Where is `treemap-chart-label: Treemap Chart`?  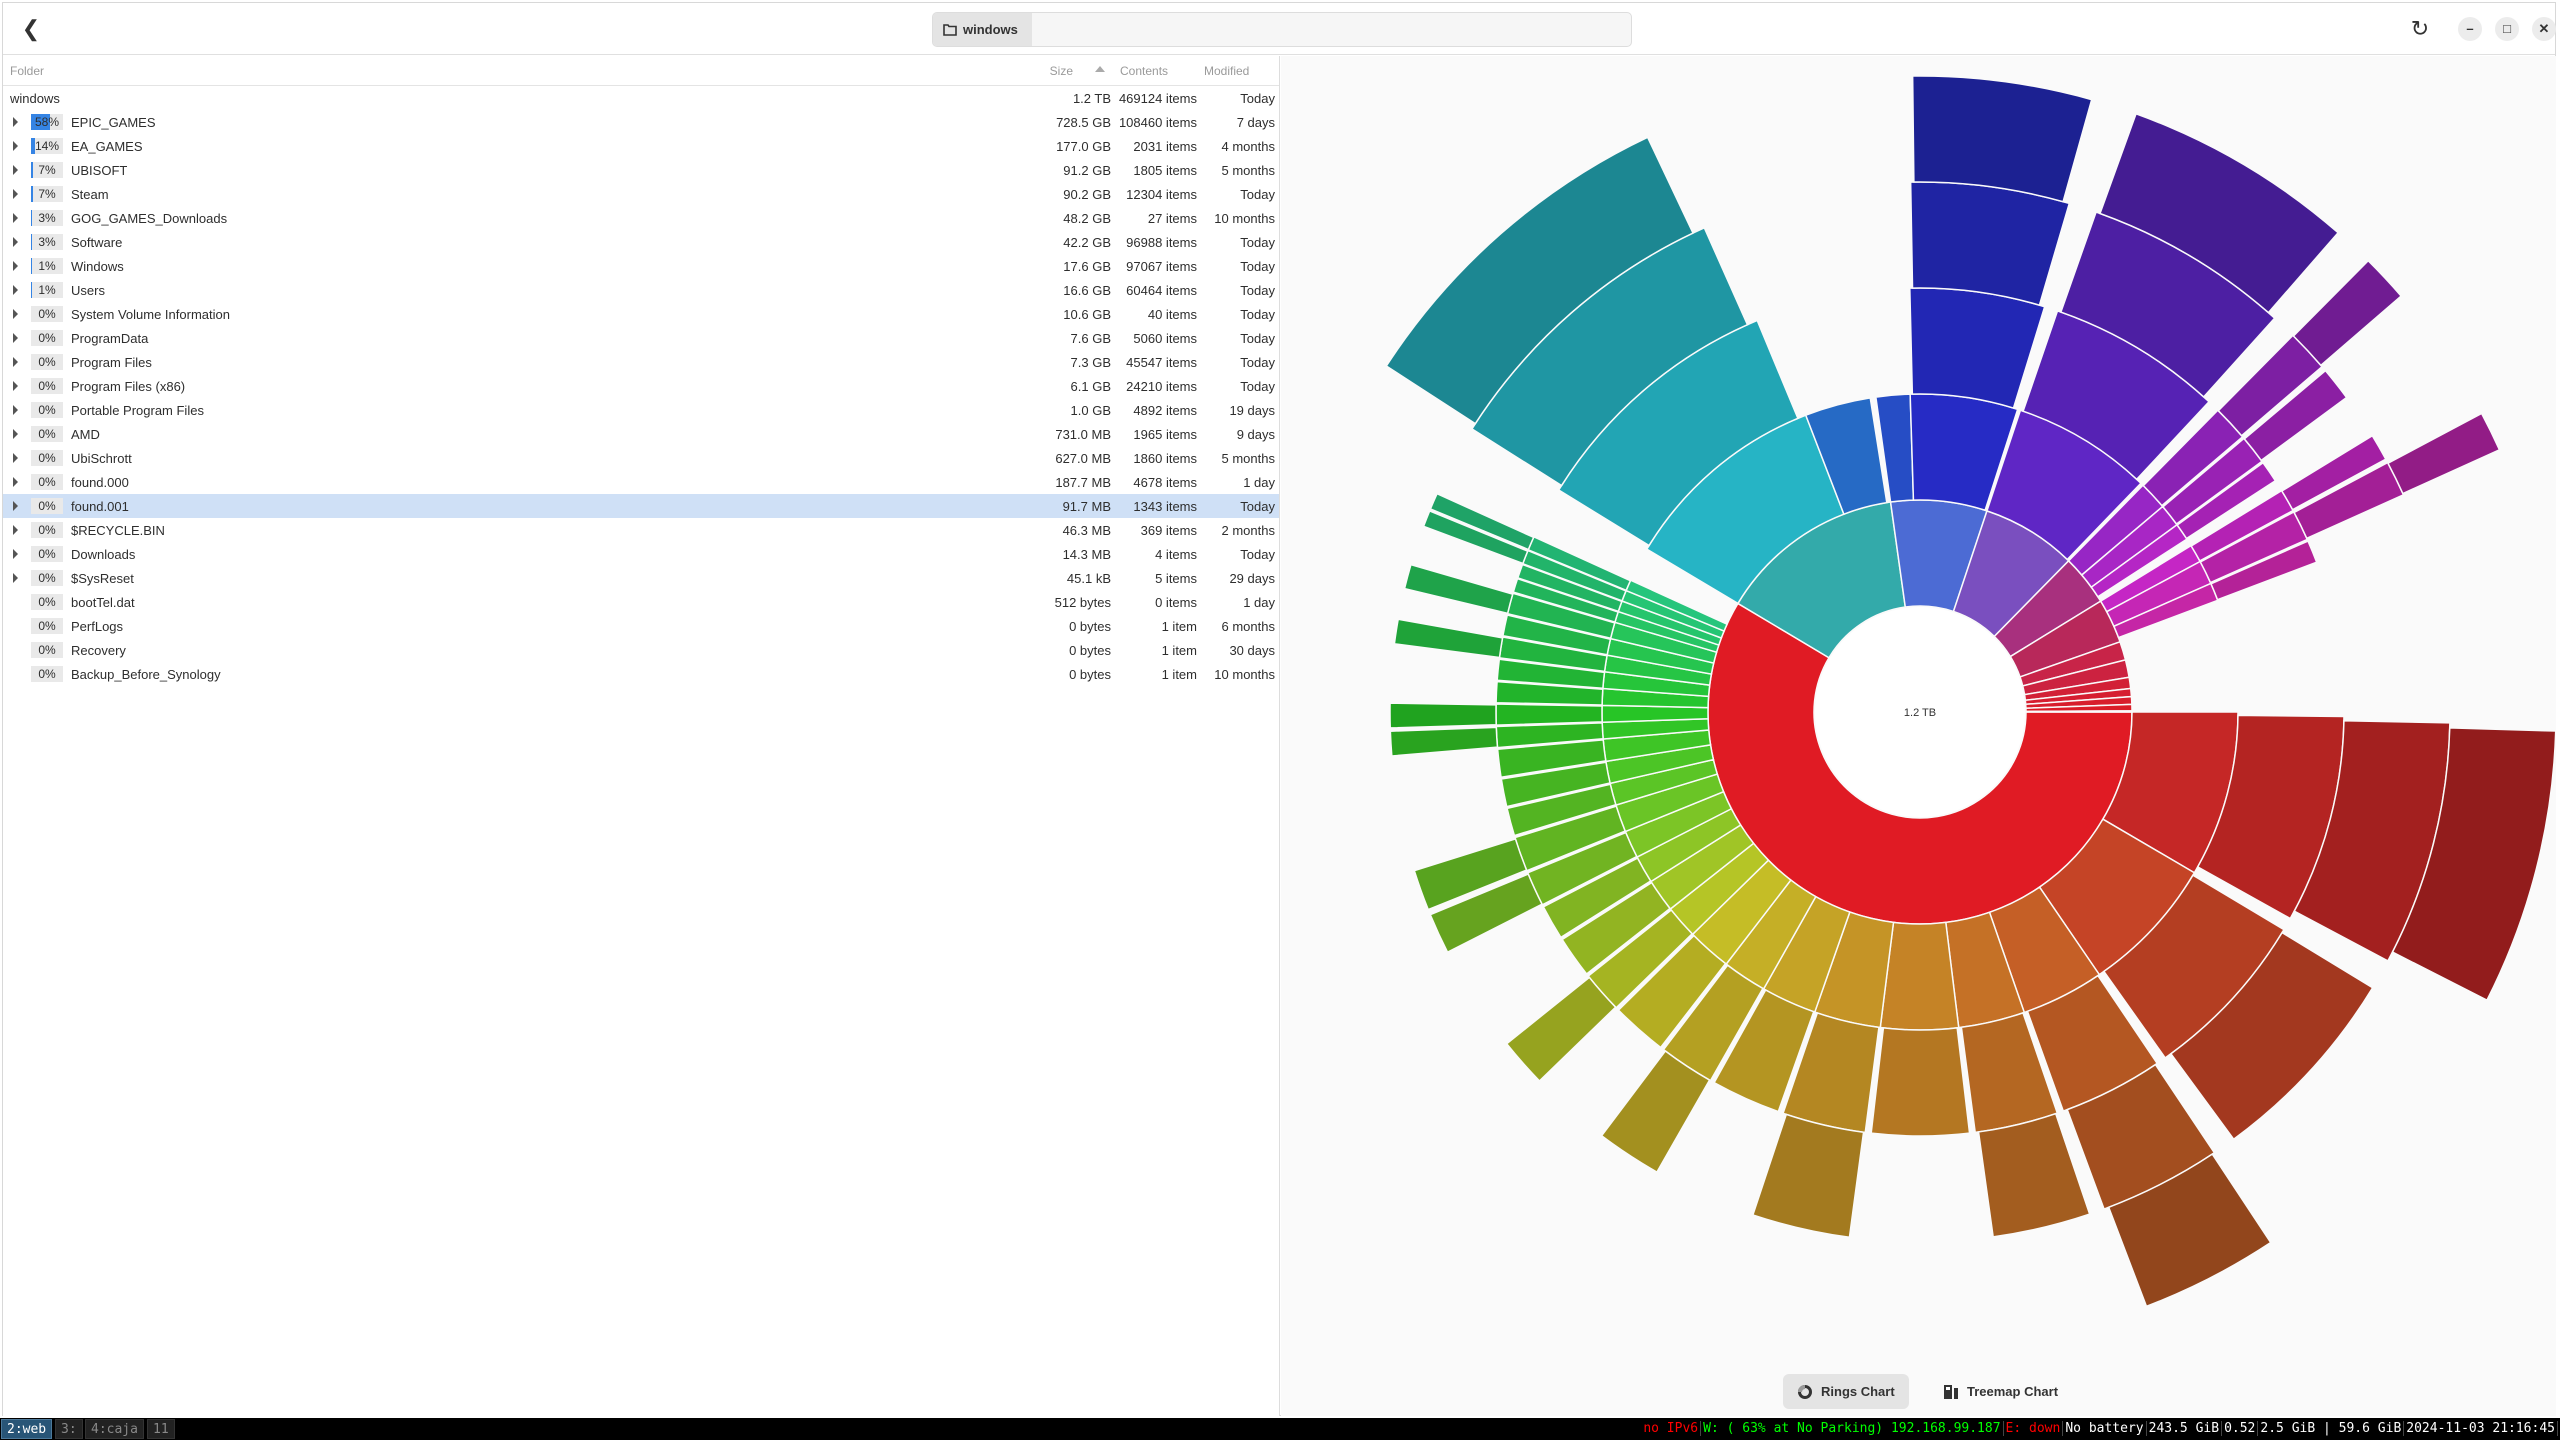 treemap-chart-label: Treemap Chart is located at coordinates (2013, 1391).